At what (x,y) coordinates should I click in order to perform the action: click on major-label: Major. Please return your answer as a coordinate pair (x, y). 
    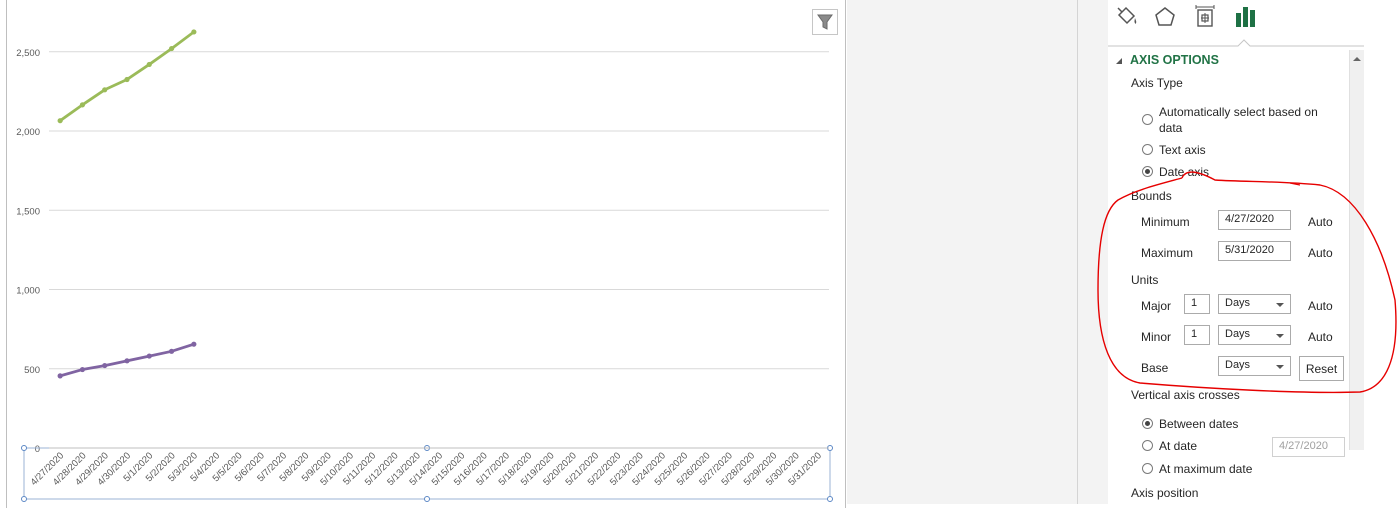
    Looking at the image, I should click on (1156, 306).